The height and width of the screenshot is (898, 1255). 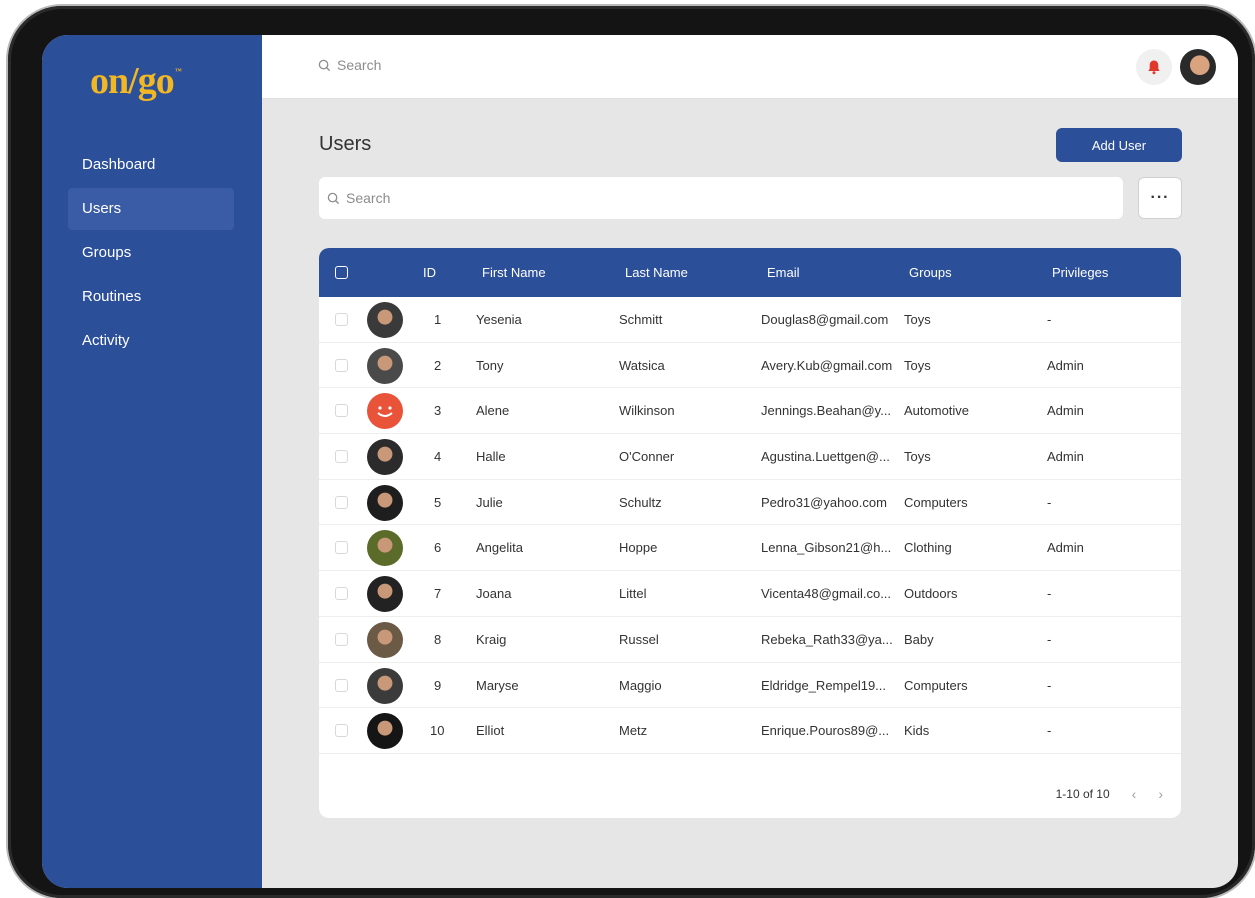 What do you see at coordinates (633, 594) in the screenshot?
I see `cell-last-name: Littel` at bounding box center [633, 594].